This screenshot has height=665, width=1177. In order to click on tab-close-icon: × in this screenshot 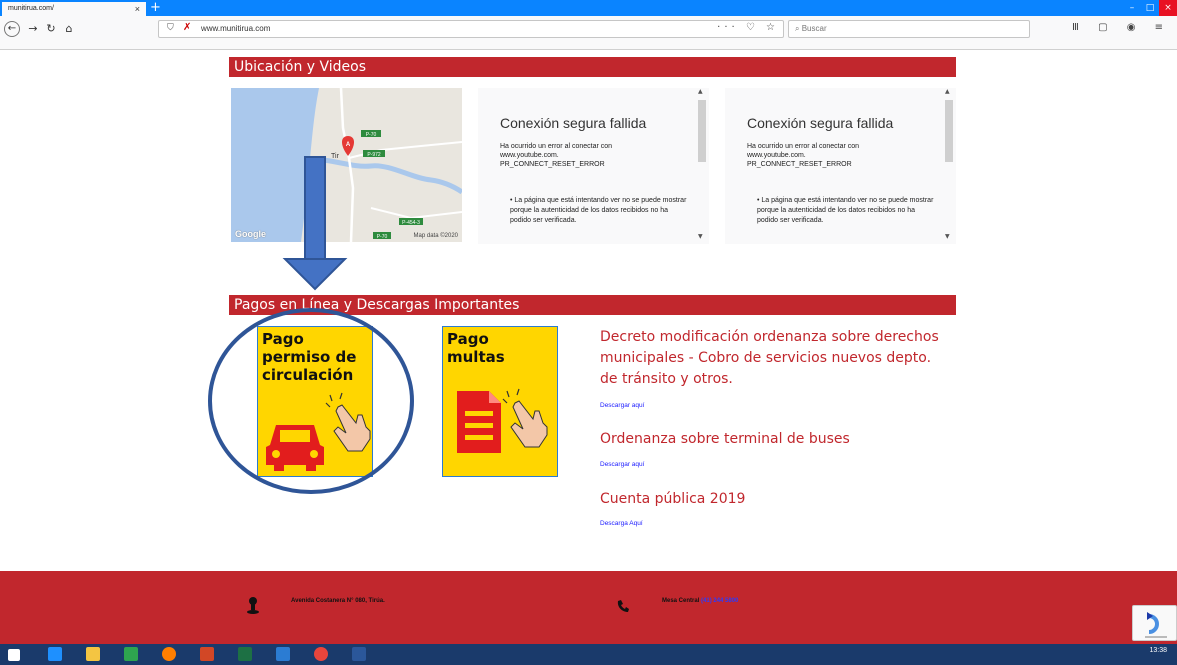, I will do `click(137, 9)`.